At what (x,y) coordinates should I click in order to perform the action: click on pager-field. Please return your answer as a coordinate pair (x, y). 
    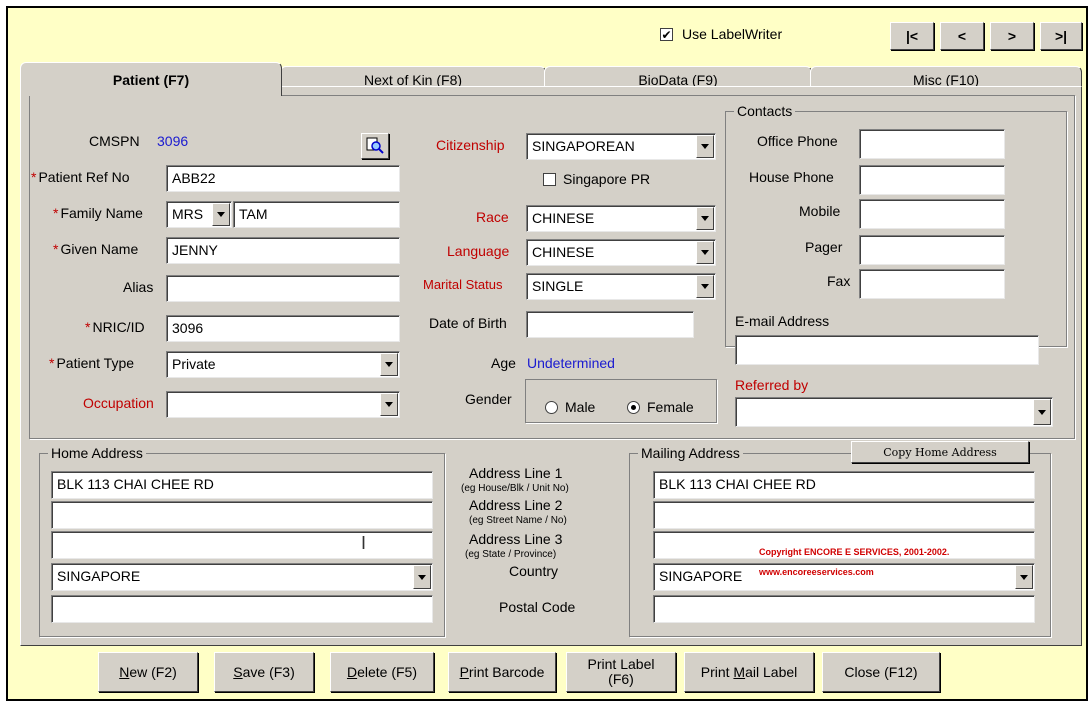
    Looking at the image, I should click on (932, 250).